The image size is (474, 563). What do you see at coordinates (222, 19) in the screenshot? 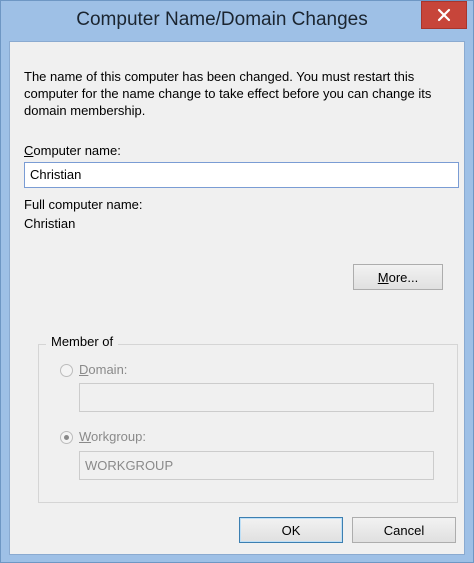
I see `window-title: Computer Name/Domain Changes` at bounding box center [222, 19].